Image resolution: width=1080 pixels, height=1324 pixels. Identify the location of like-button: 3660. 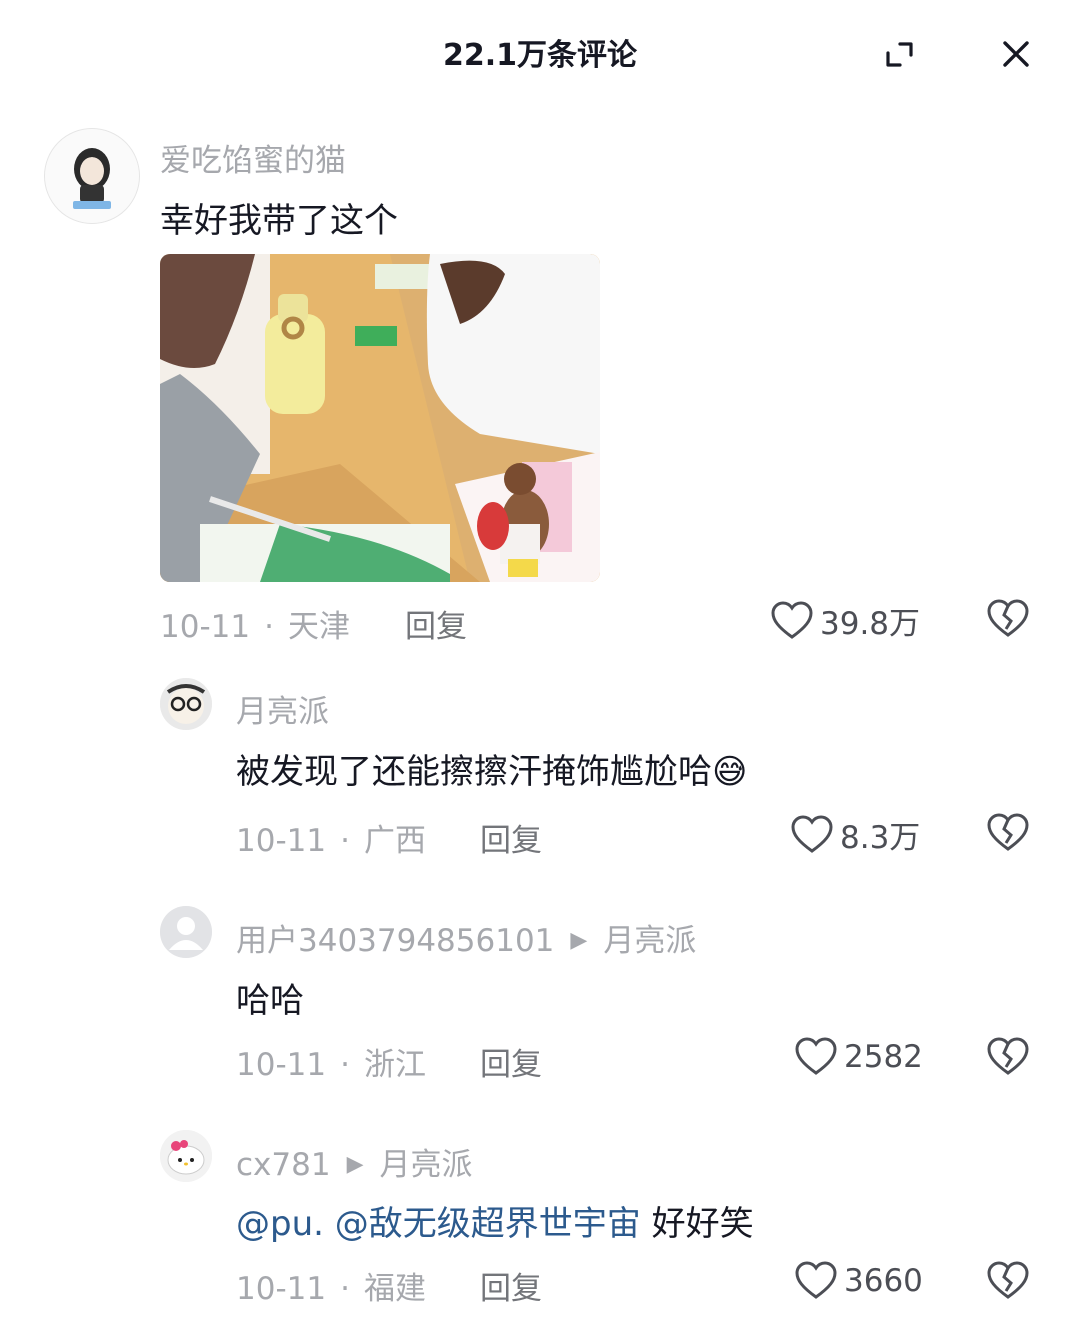
(858, 1281).